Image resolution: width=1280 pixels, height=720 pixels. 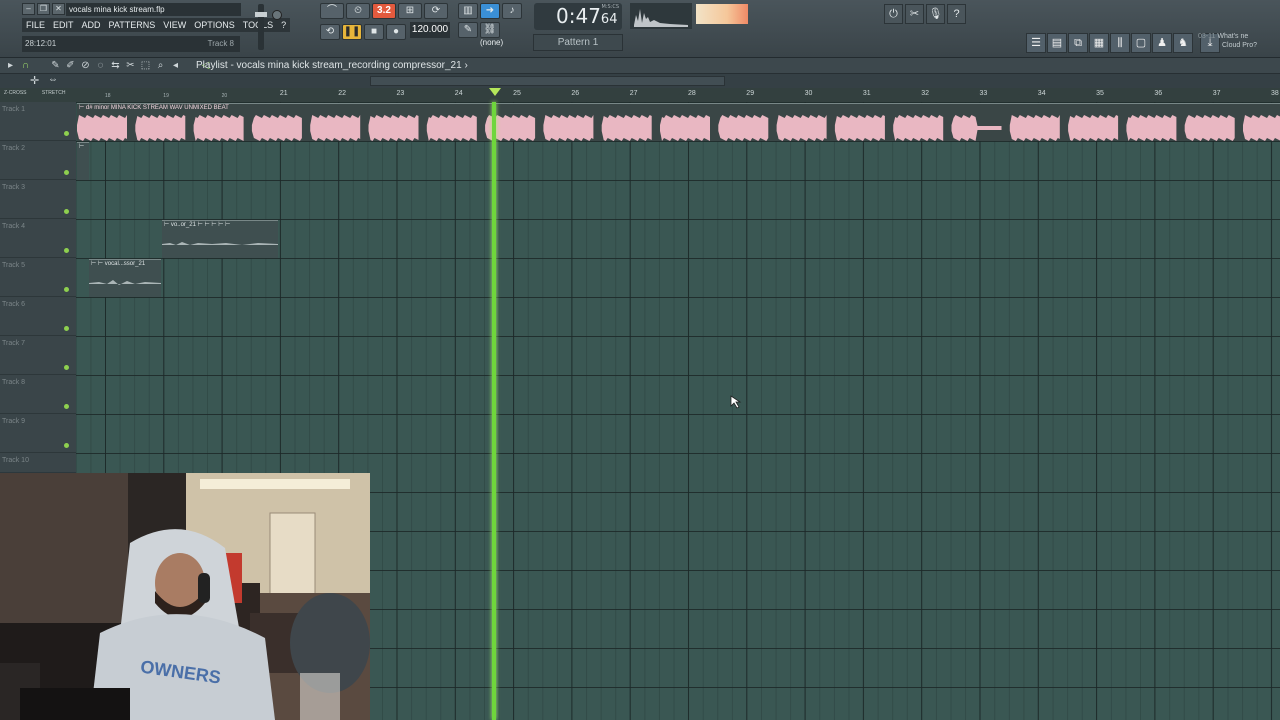 I want to click on snap-select: (none), so click(x=491, y=42).